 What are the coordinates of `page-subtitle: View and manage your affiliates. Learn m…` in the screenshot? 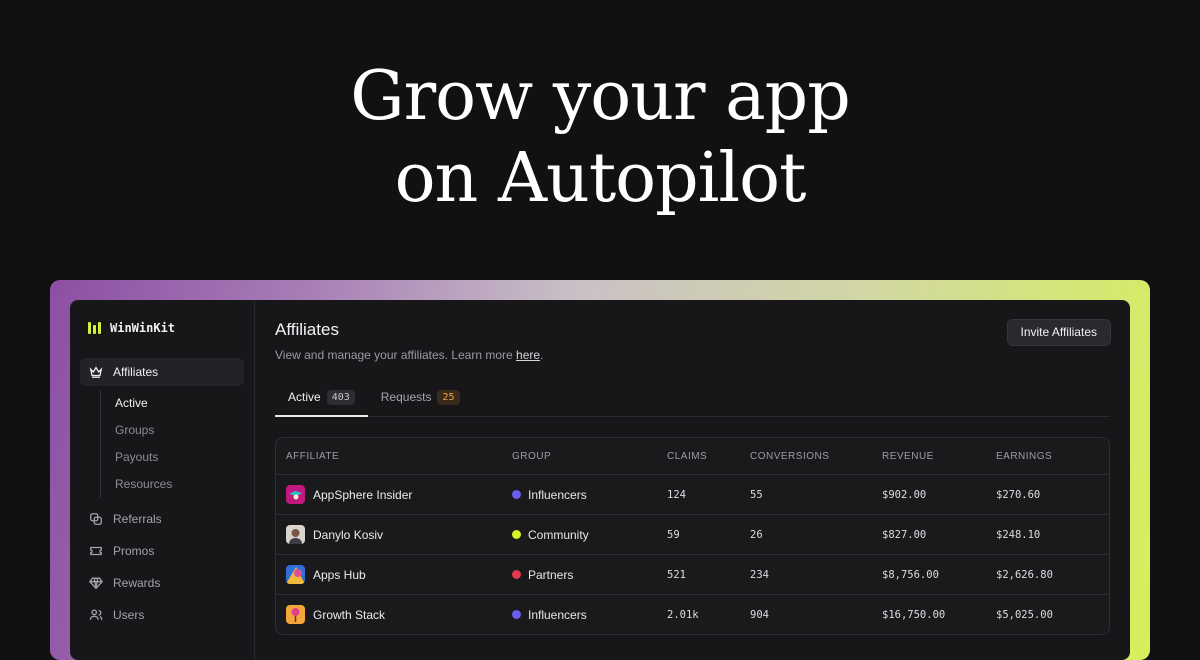 It's located at (692, 355).